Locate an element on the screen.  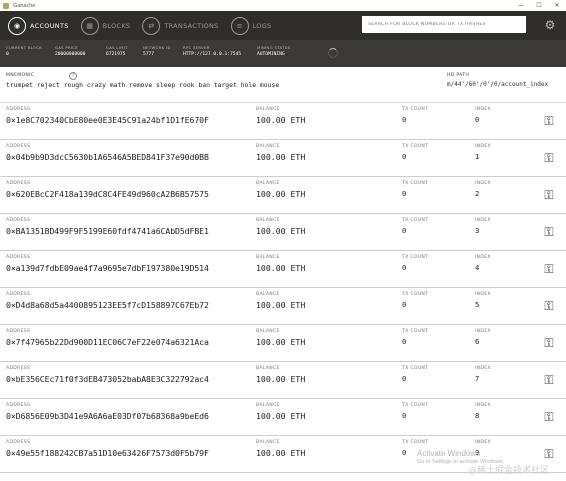
stat-current-block: CURRENT BLOCK 0 is located at coordinates (24, 51).